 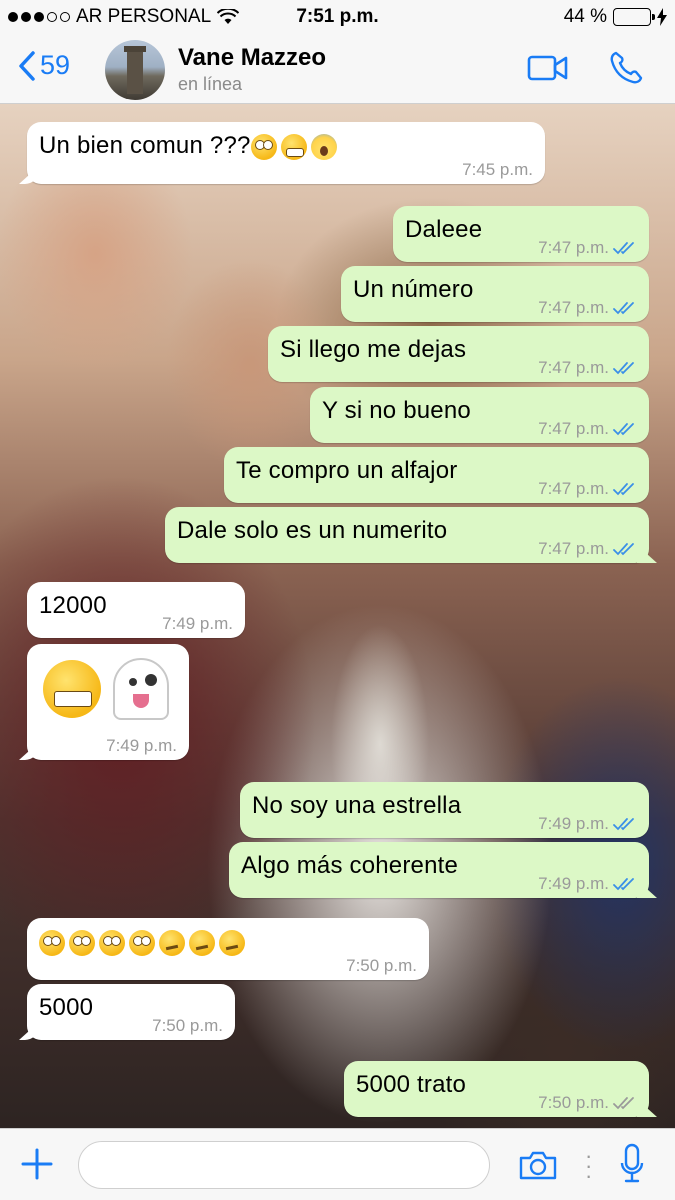 I want to click on camera-icon, so click(x=538, y=1165).